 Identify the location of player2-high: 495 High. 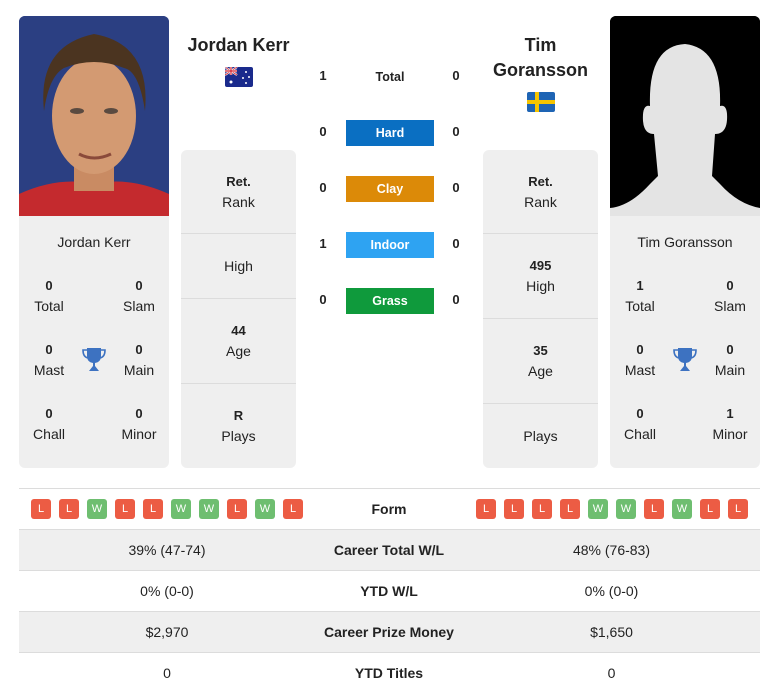
(540, 276).